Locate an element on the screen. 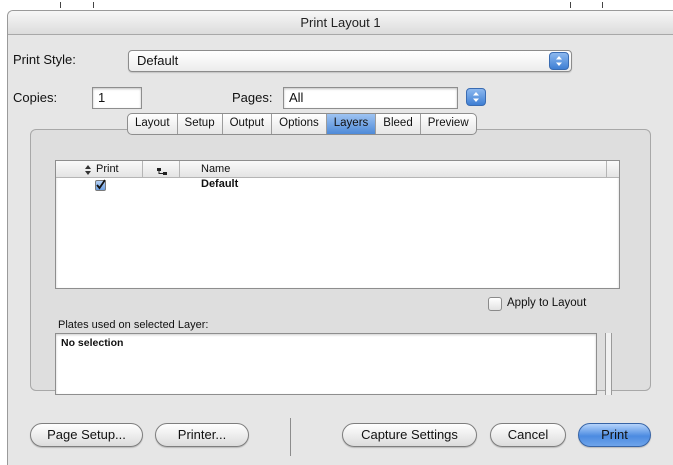 This screenshot has width=673, height=465. pages-popup-button is located at coordinates (477, 98).